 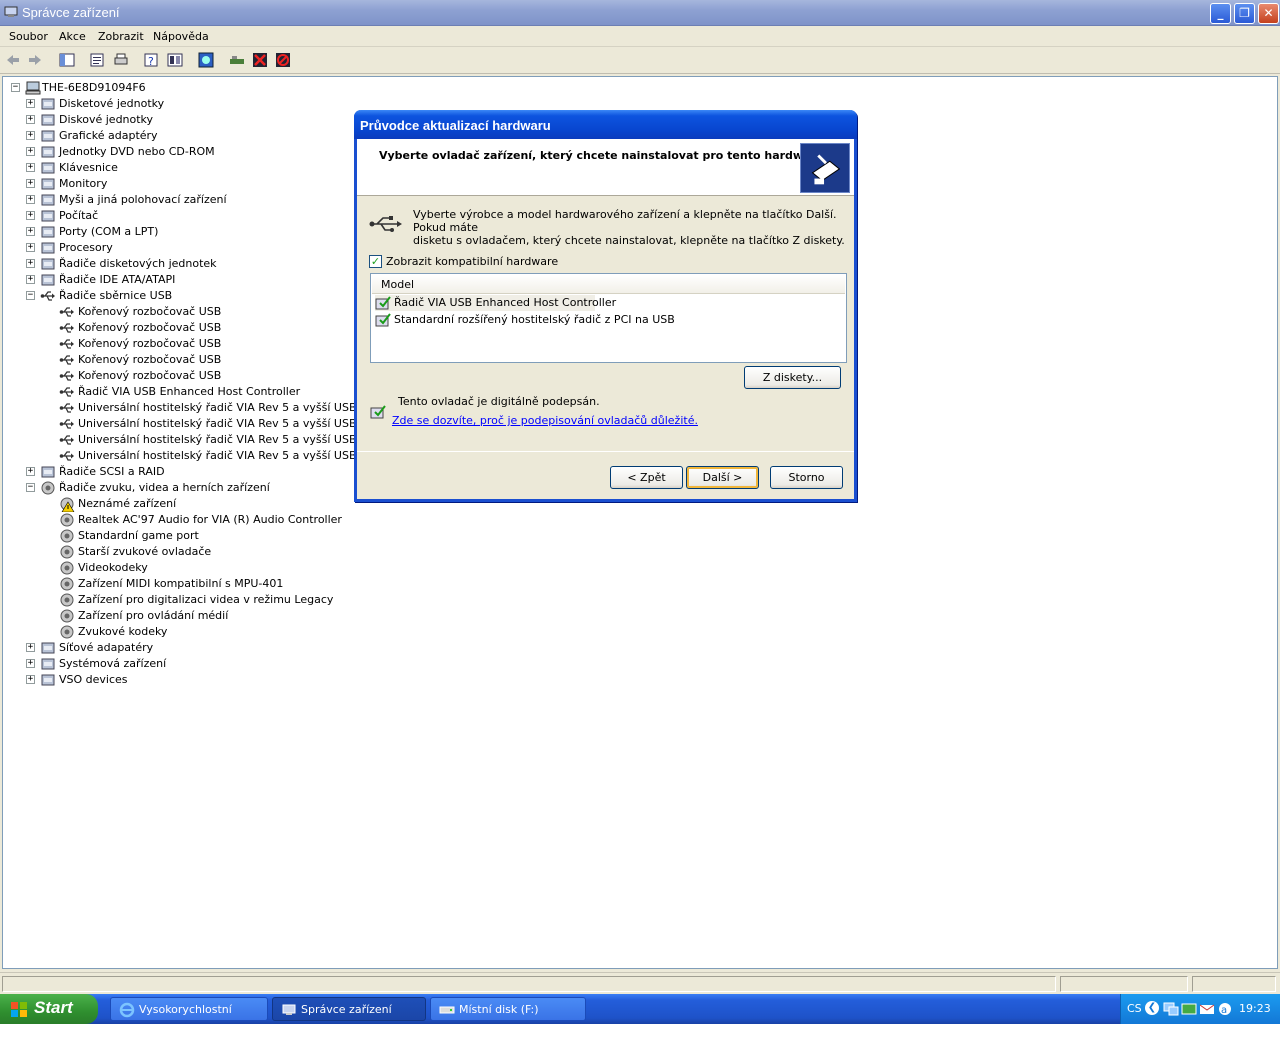 What do you see at coordinates (640, 13) in the screenshot?
I see `title-bar: Správce zařízení _ ❐ ✕` at bounding box center [640, 13].